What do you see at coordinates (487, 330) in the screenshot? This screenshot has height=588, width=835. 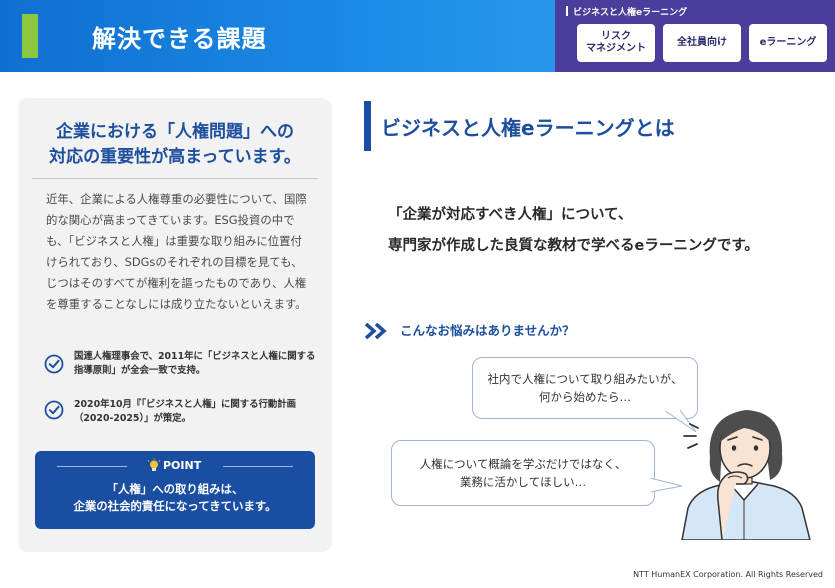 I see `concern-title: こんなお悩みはありませんか？` at bounding box center [487, 330].